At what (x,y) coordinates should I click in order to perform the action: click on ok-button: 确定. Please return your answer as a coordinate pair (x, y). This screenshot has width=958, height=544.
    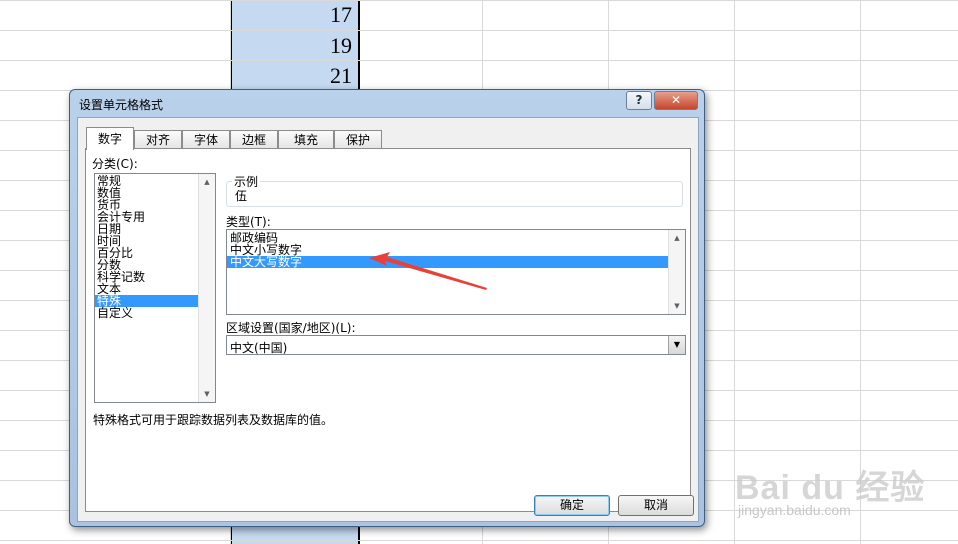
    Looking at the image, I should click on (572, 505).